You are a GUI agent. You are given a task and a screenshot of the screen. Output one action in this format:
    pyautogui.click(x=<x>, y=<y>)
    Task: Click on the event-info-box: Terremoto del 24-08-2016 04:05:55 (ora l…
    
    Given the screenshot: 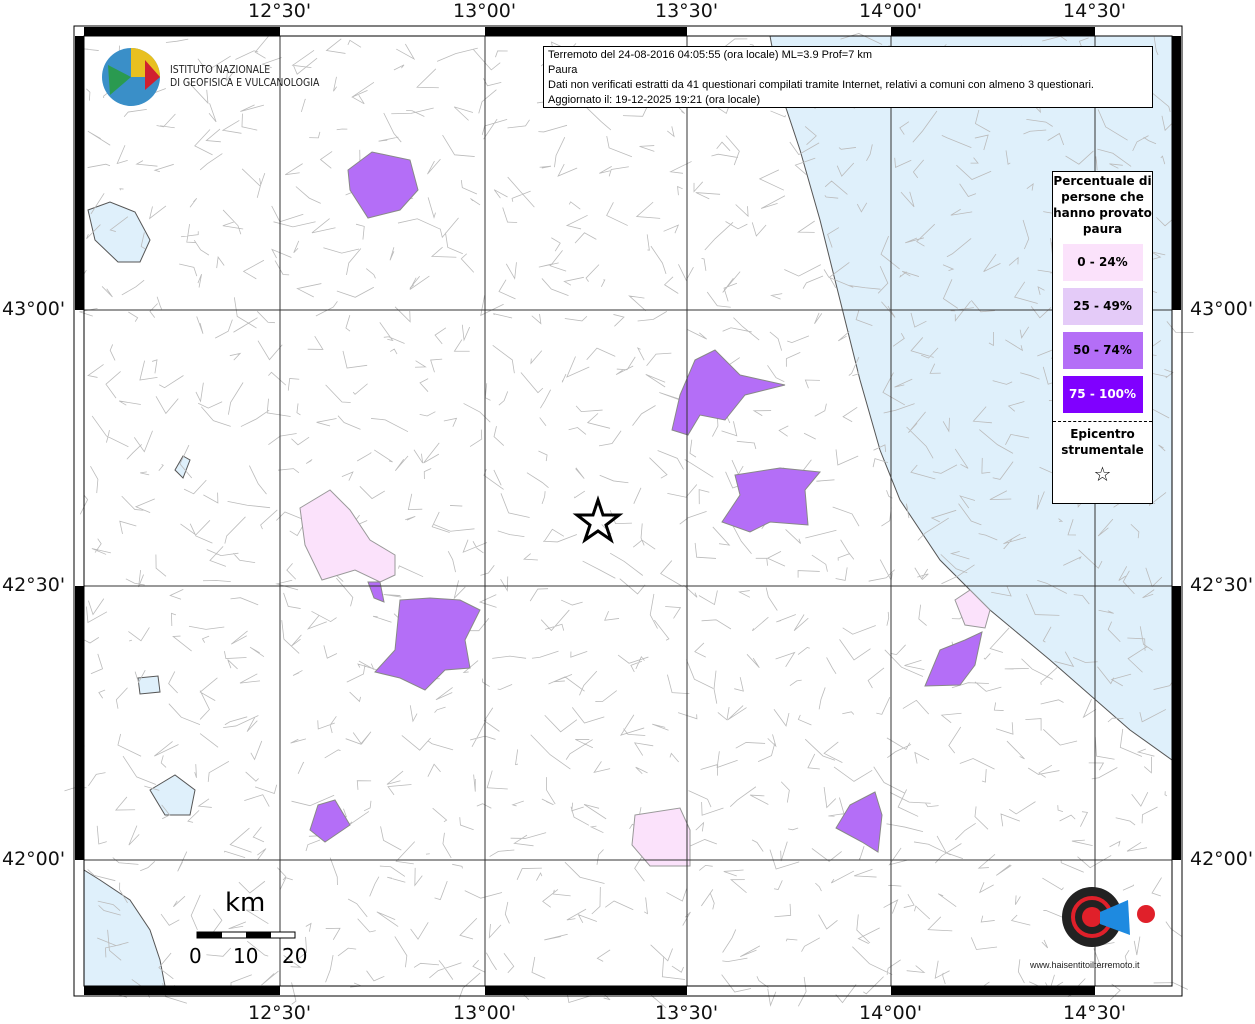 What is the action you would take?
    pyautogui.click(x=848, y=77)
    